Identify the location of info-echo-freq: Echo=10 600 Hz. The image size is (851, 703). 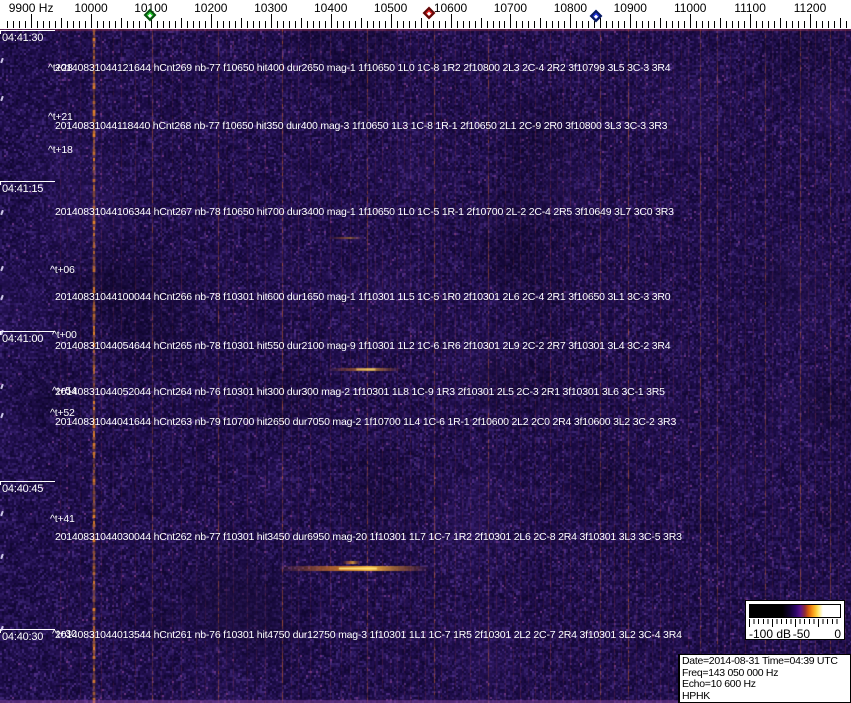
(719, 684).